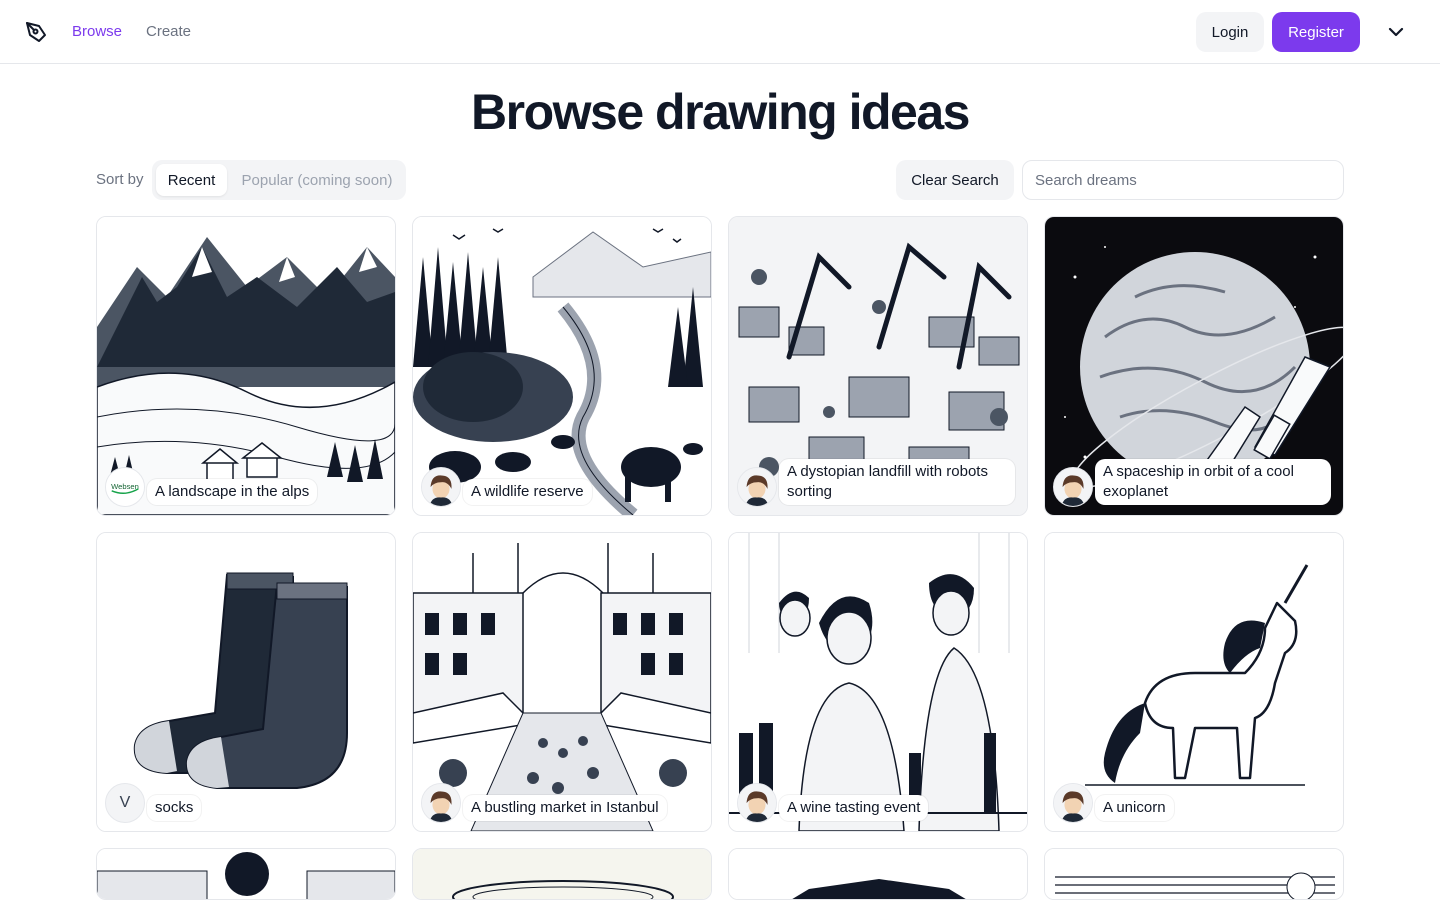 Image resolution: width=1440 pixels, height=900 pixels. Describe the element at coordinates (1213, 482) in the screenshot. I see `card-caption: A spaceship in orbit of a cool exoplanet` at that location.